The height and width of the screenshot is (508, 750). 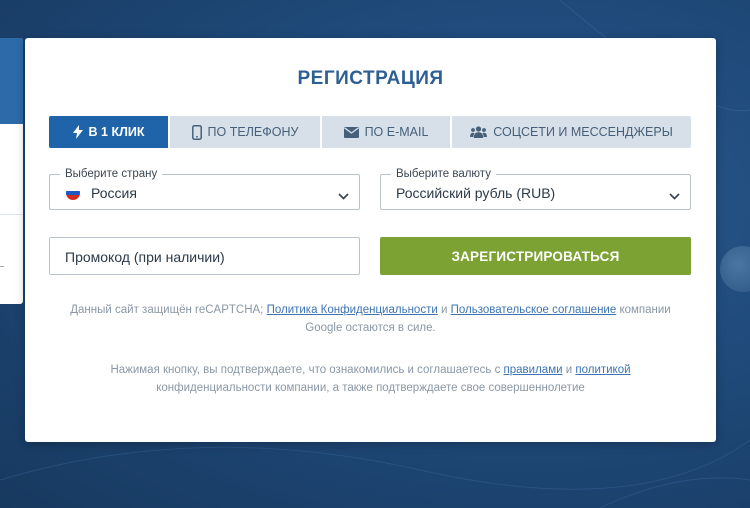 I want to click on promo-code-placeholder: Промокод (при наличии), so click(x=145, y=257).